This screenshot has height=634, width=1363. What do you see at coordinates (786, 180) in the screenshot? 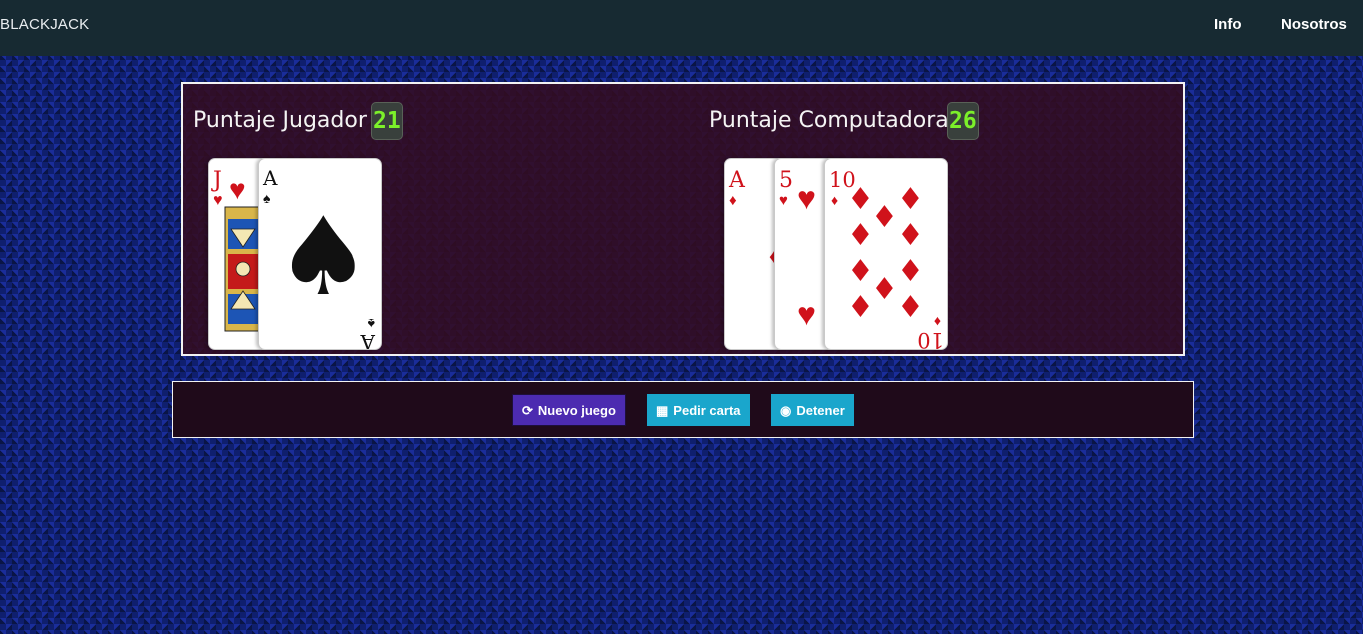
I see `svg-text: 5` at bounding box center [786, 180].